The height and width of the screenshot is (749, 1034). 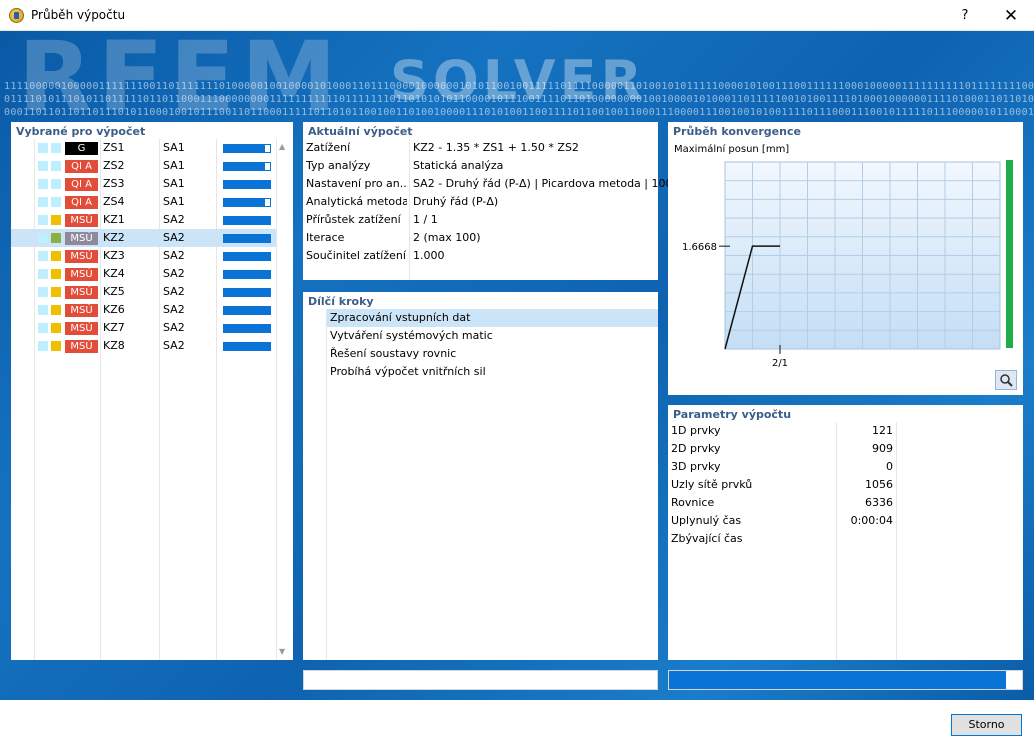 What do you see at coordinates (496, 147) in the screenshot?
I see `current-calc-value: KZ2 - 1.35 * ZS1 + 1.50 * ZS2` at bounding box center [496, 147].